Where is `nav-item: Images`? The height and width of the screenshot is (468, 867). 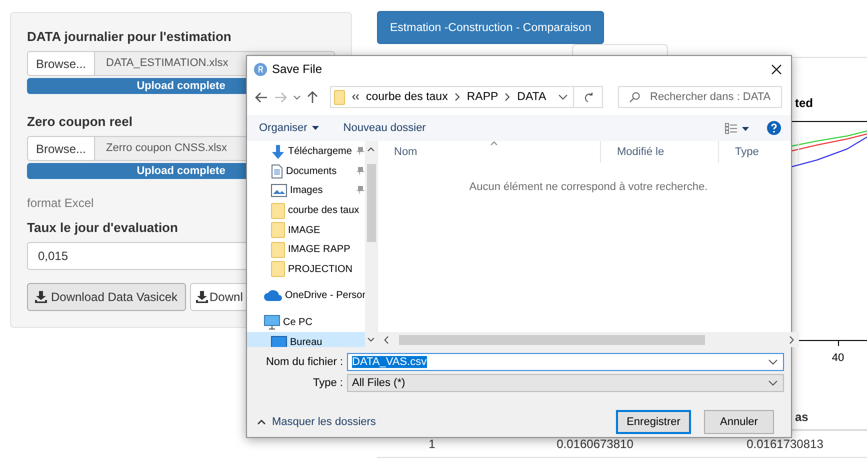
nav-item: Images is located at coordinates (306, 191).